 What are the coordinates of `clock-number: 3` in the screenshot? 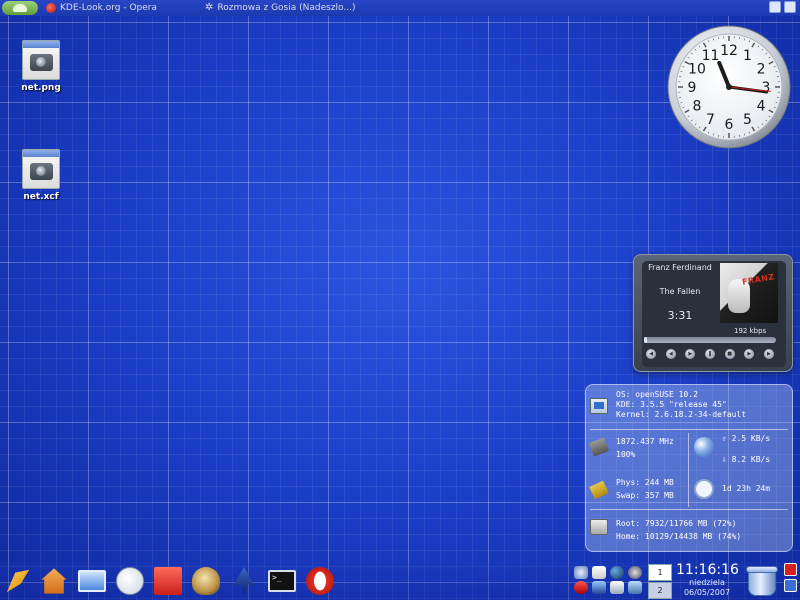 It's located at (766, 88).